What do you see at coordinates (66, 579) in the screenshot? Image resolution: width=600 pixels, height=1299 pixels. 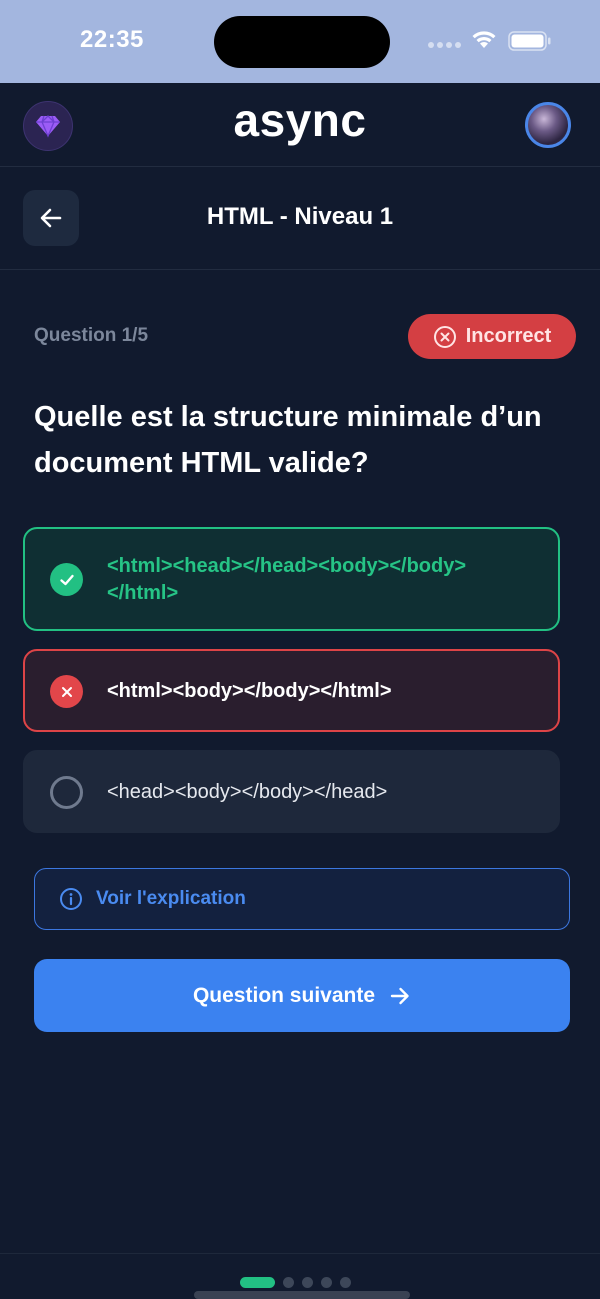 I see `check-circle-icon` at bounding box center [66, 579].